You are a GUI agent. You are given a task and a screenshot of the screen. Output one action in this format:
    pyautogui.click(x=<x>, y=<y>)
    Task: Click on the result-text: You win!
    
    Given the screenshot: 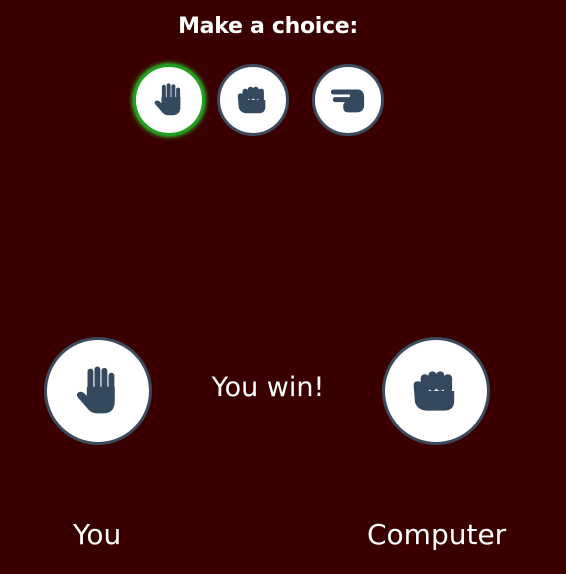 What is the action you would take?
    pyautogui.click(x=268, y=387)
    